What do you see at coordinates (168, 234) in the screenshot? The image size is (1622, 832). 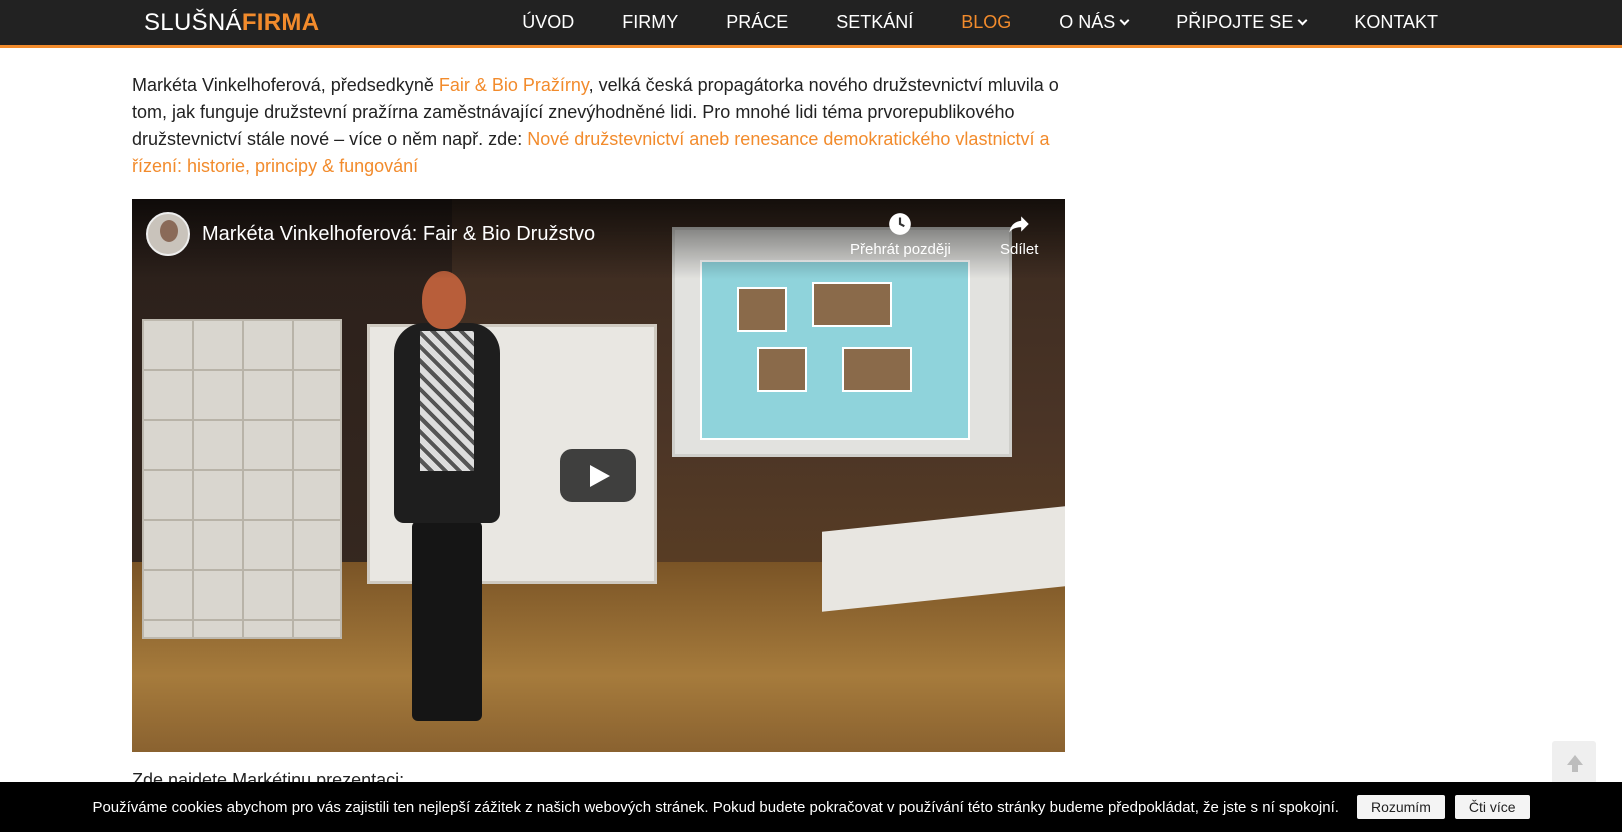 I see `channel-avatar` at bounding box center [168, 234].